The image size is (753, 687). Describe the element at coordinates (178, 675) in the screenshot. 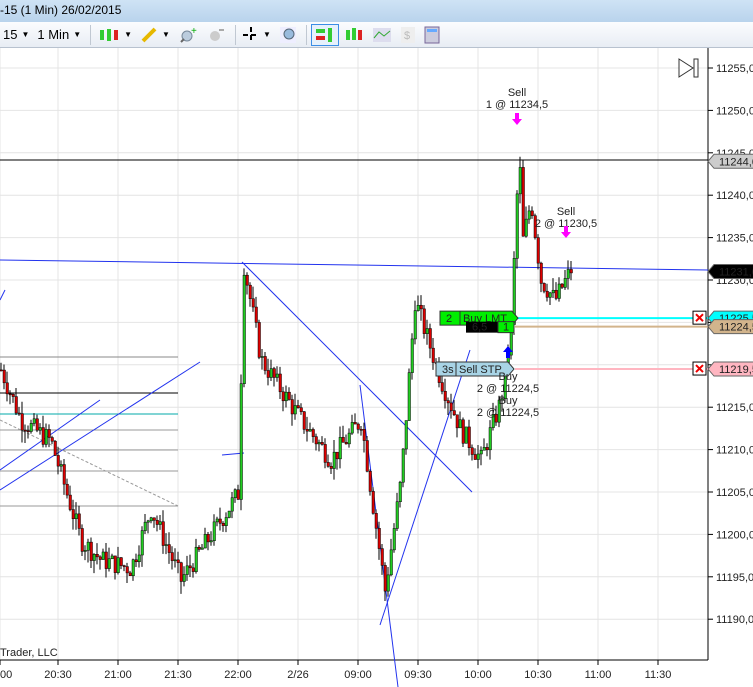

I see `x-tick-label: 21:30` at that location.